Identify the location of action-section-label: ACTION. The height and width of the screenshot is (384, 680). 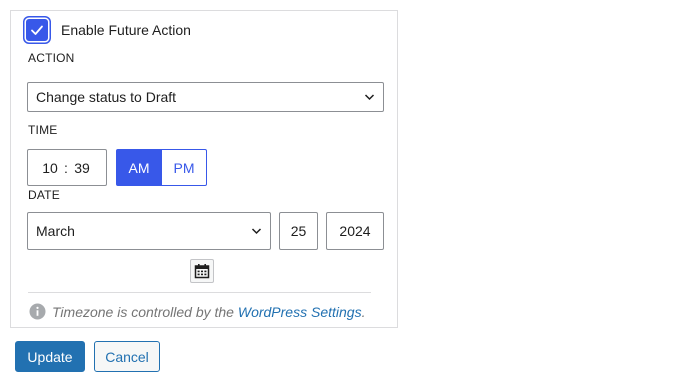
(51, 58).